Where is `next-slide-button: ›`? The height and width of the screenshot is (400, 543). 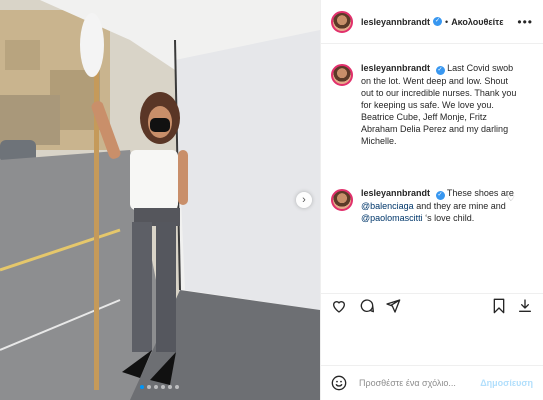
next-slide-button: › is located at coordinates (304, 200).